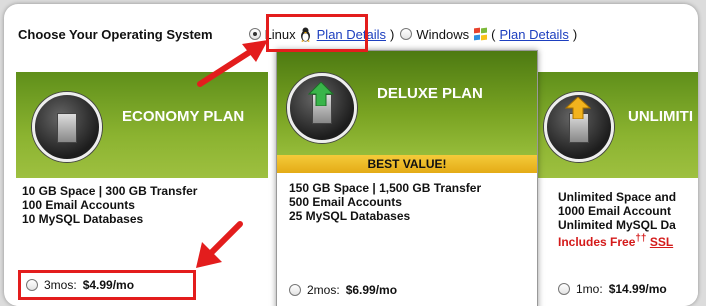  What do you see at coordinates (110, 191) in the screenshot?
I see `economy-spec-space: 10 GB Space | 300 GB Transfer` at bounding box center [110, 191].